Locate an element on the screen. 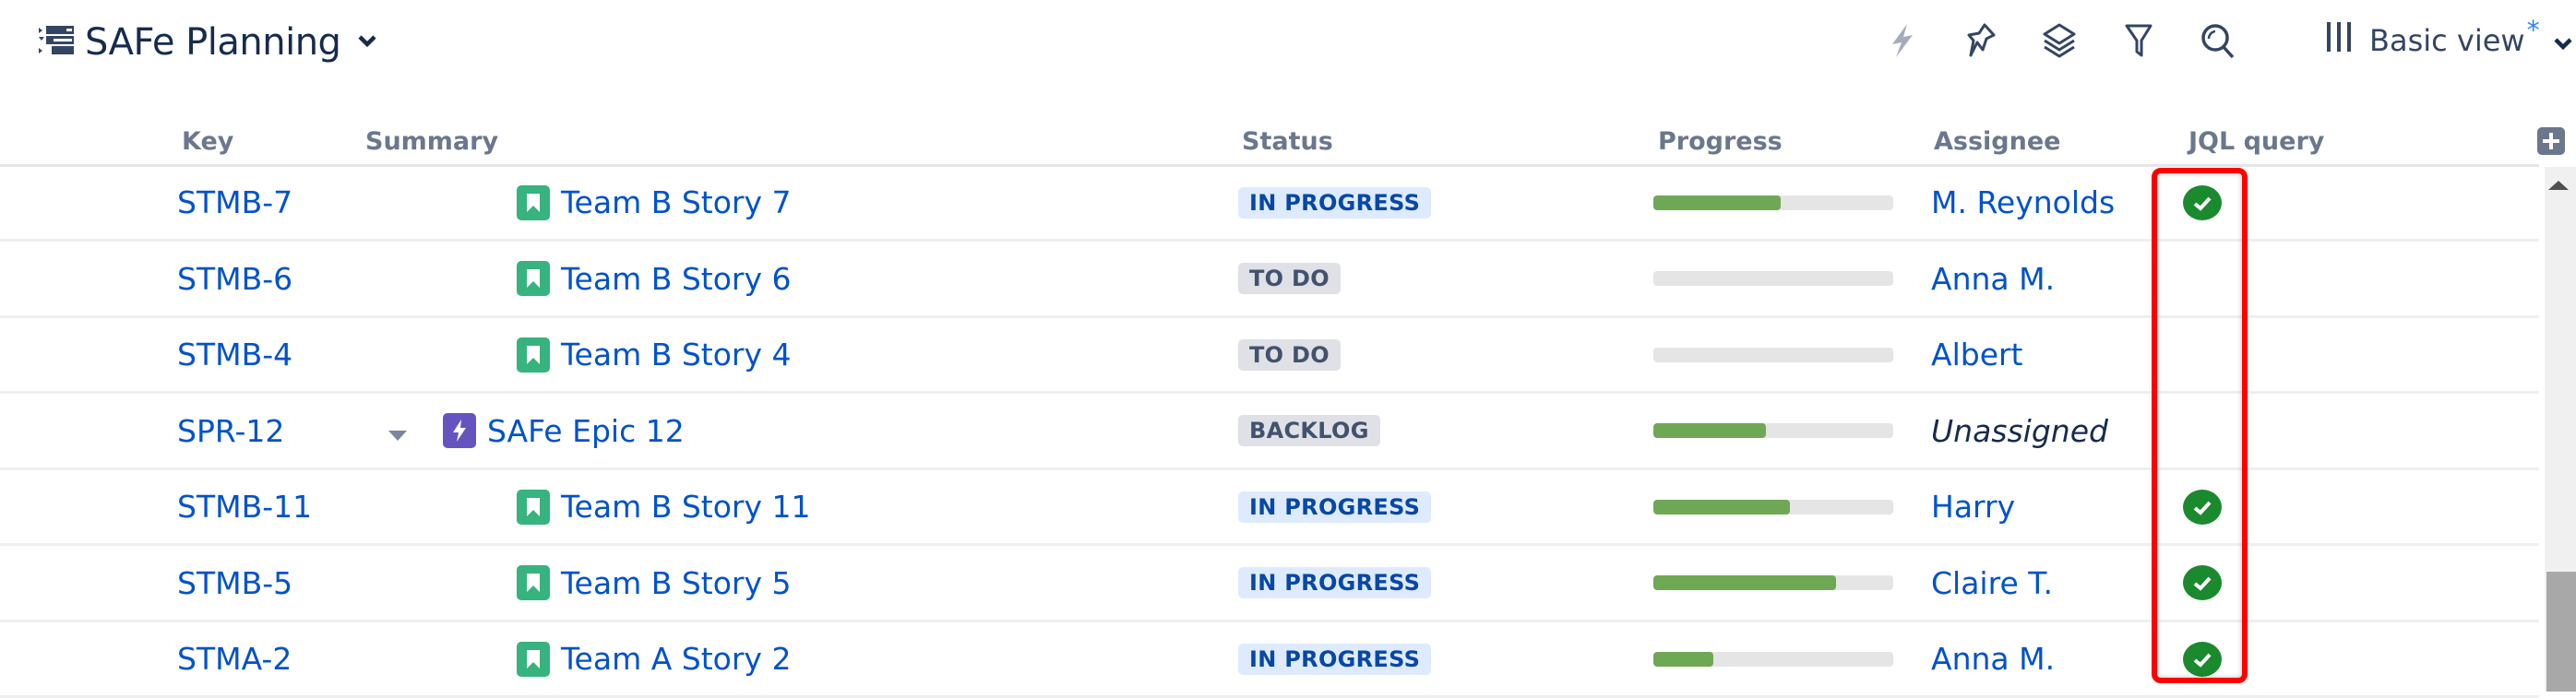 This screenshot has height=698, width=2576. assignee-link: Albert is located at coordinates (1977, 354).